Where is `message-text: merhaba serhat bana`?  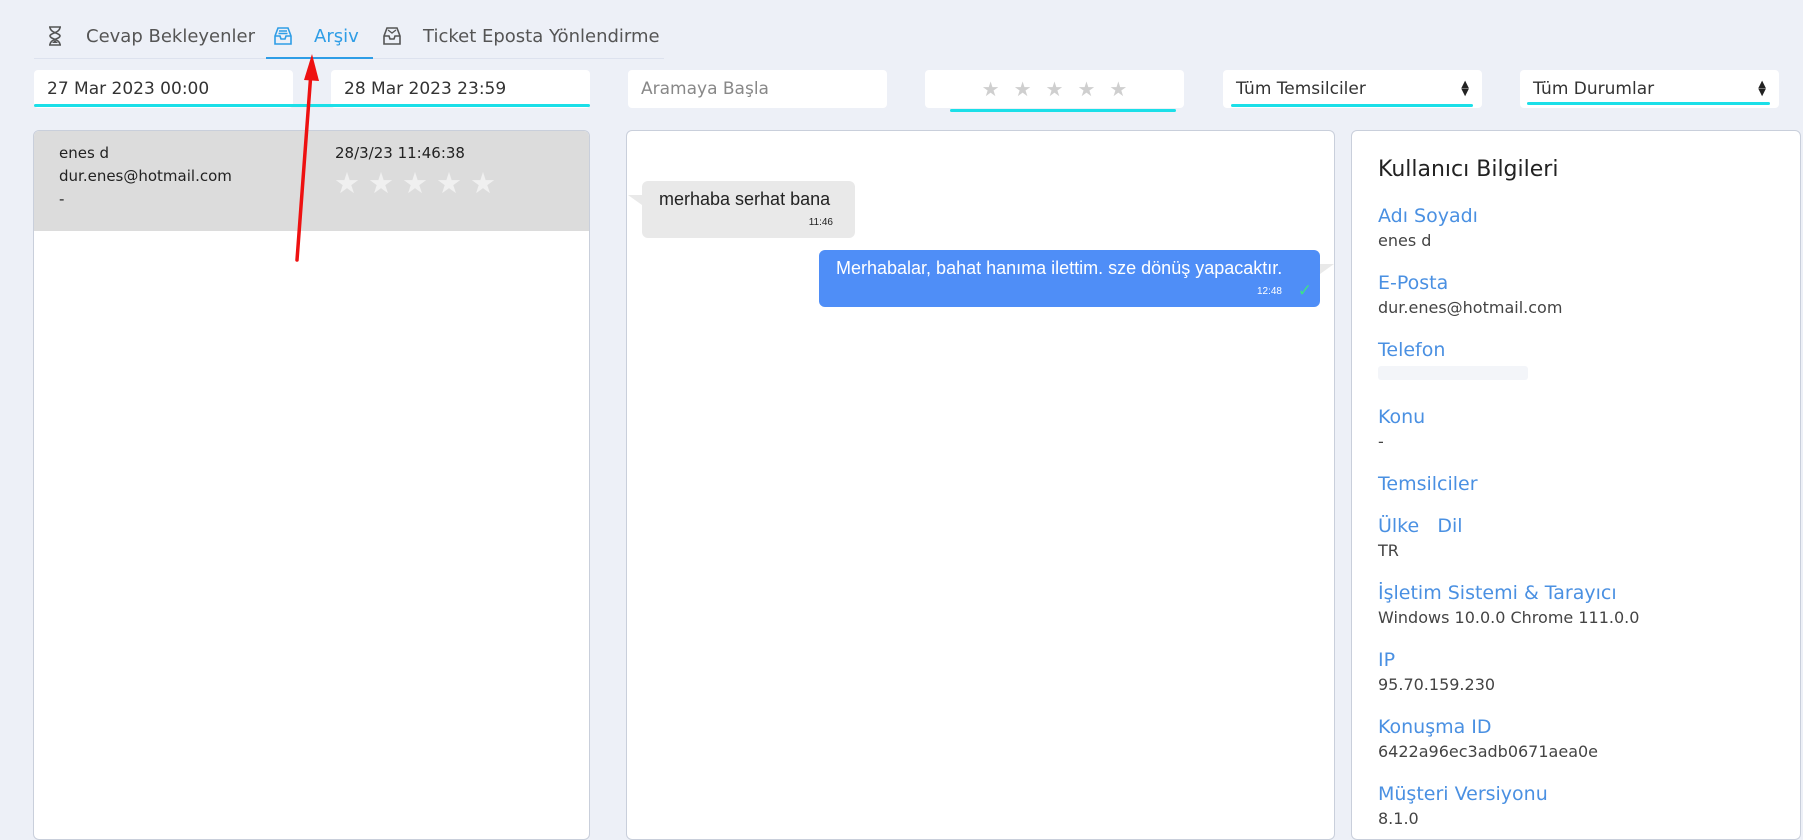
message-text: merhaba serhat bana is located at coordinates (745, 199).